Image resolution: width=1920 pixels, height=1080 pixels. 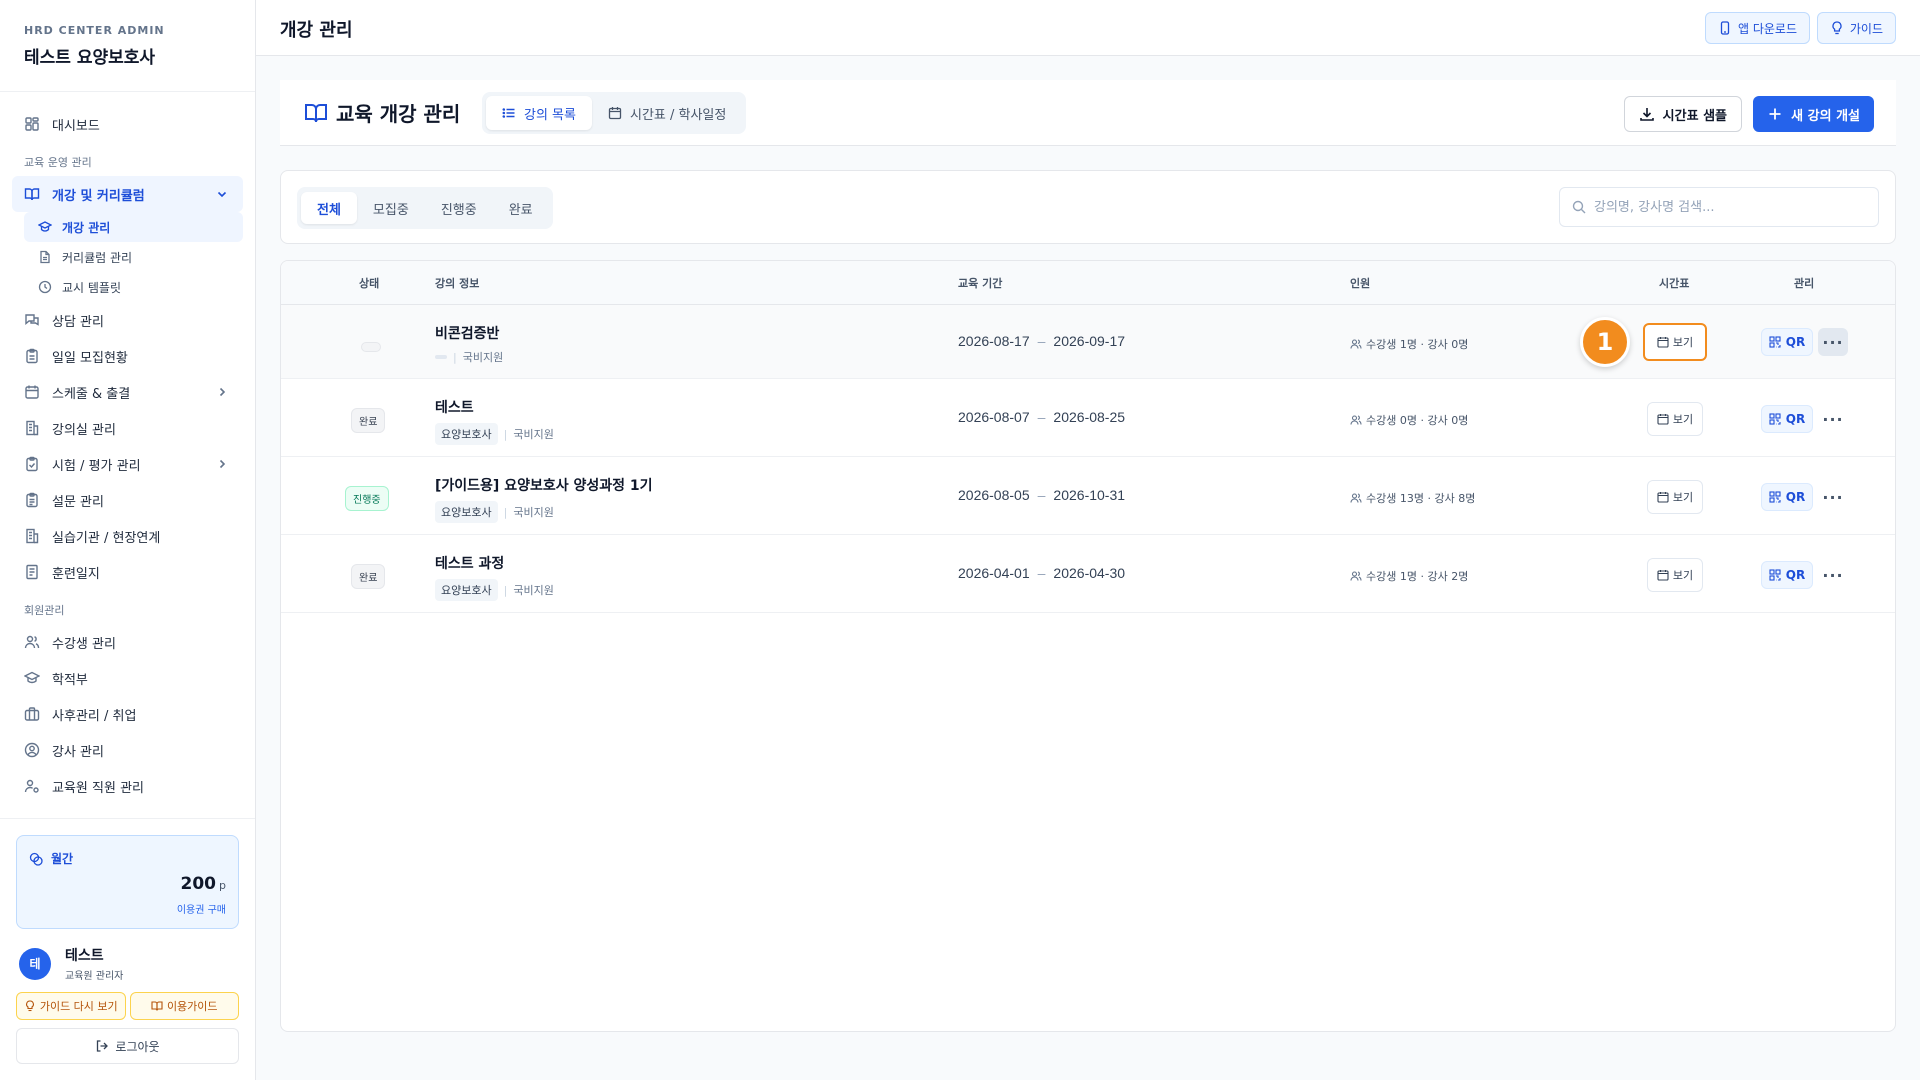 I want to click on student-count: 수강생 13명, so click(x=1395, y=498).